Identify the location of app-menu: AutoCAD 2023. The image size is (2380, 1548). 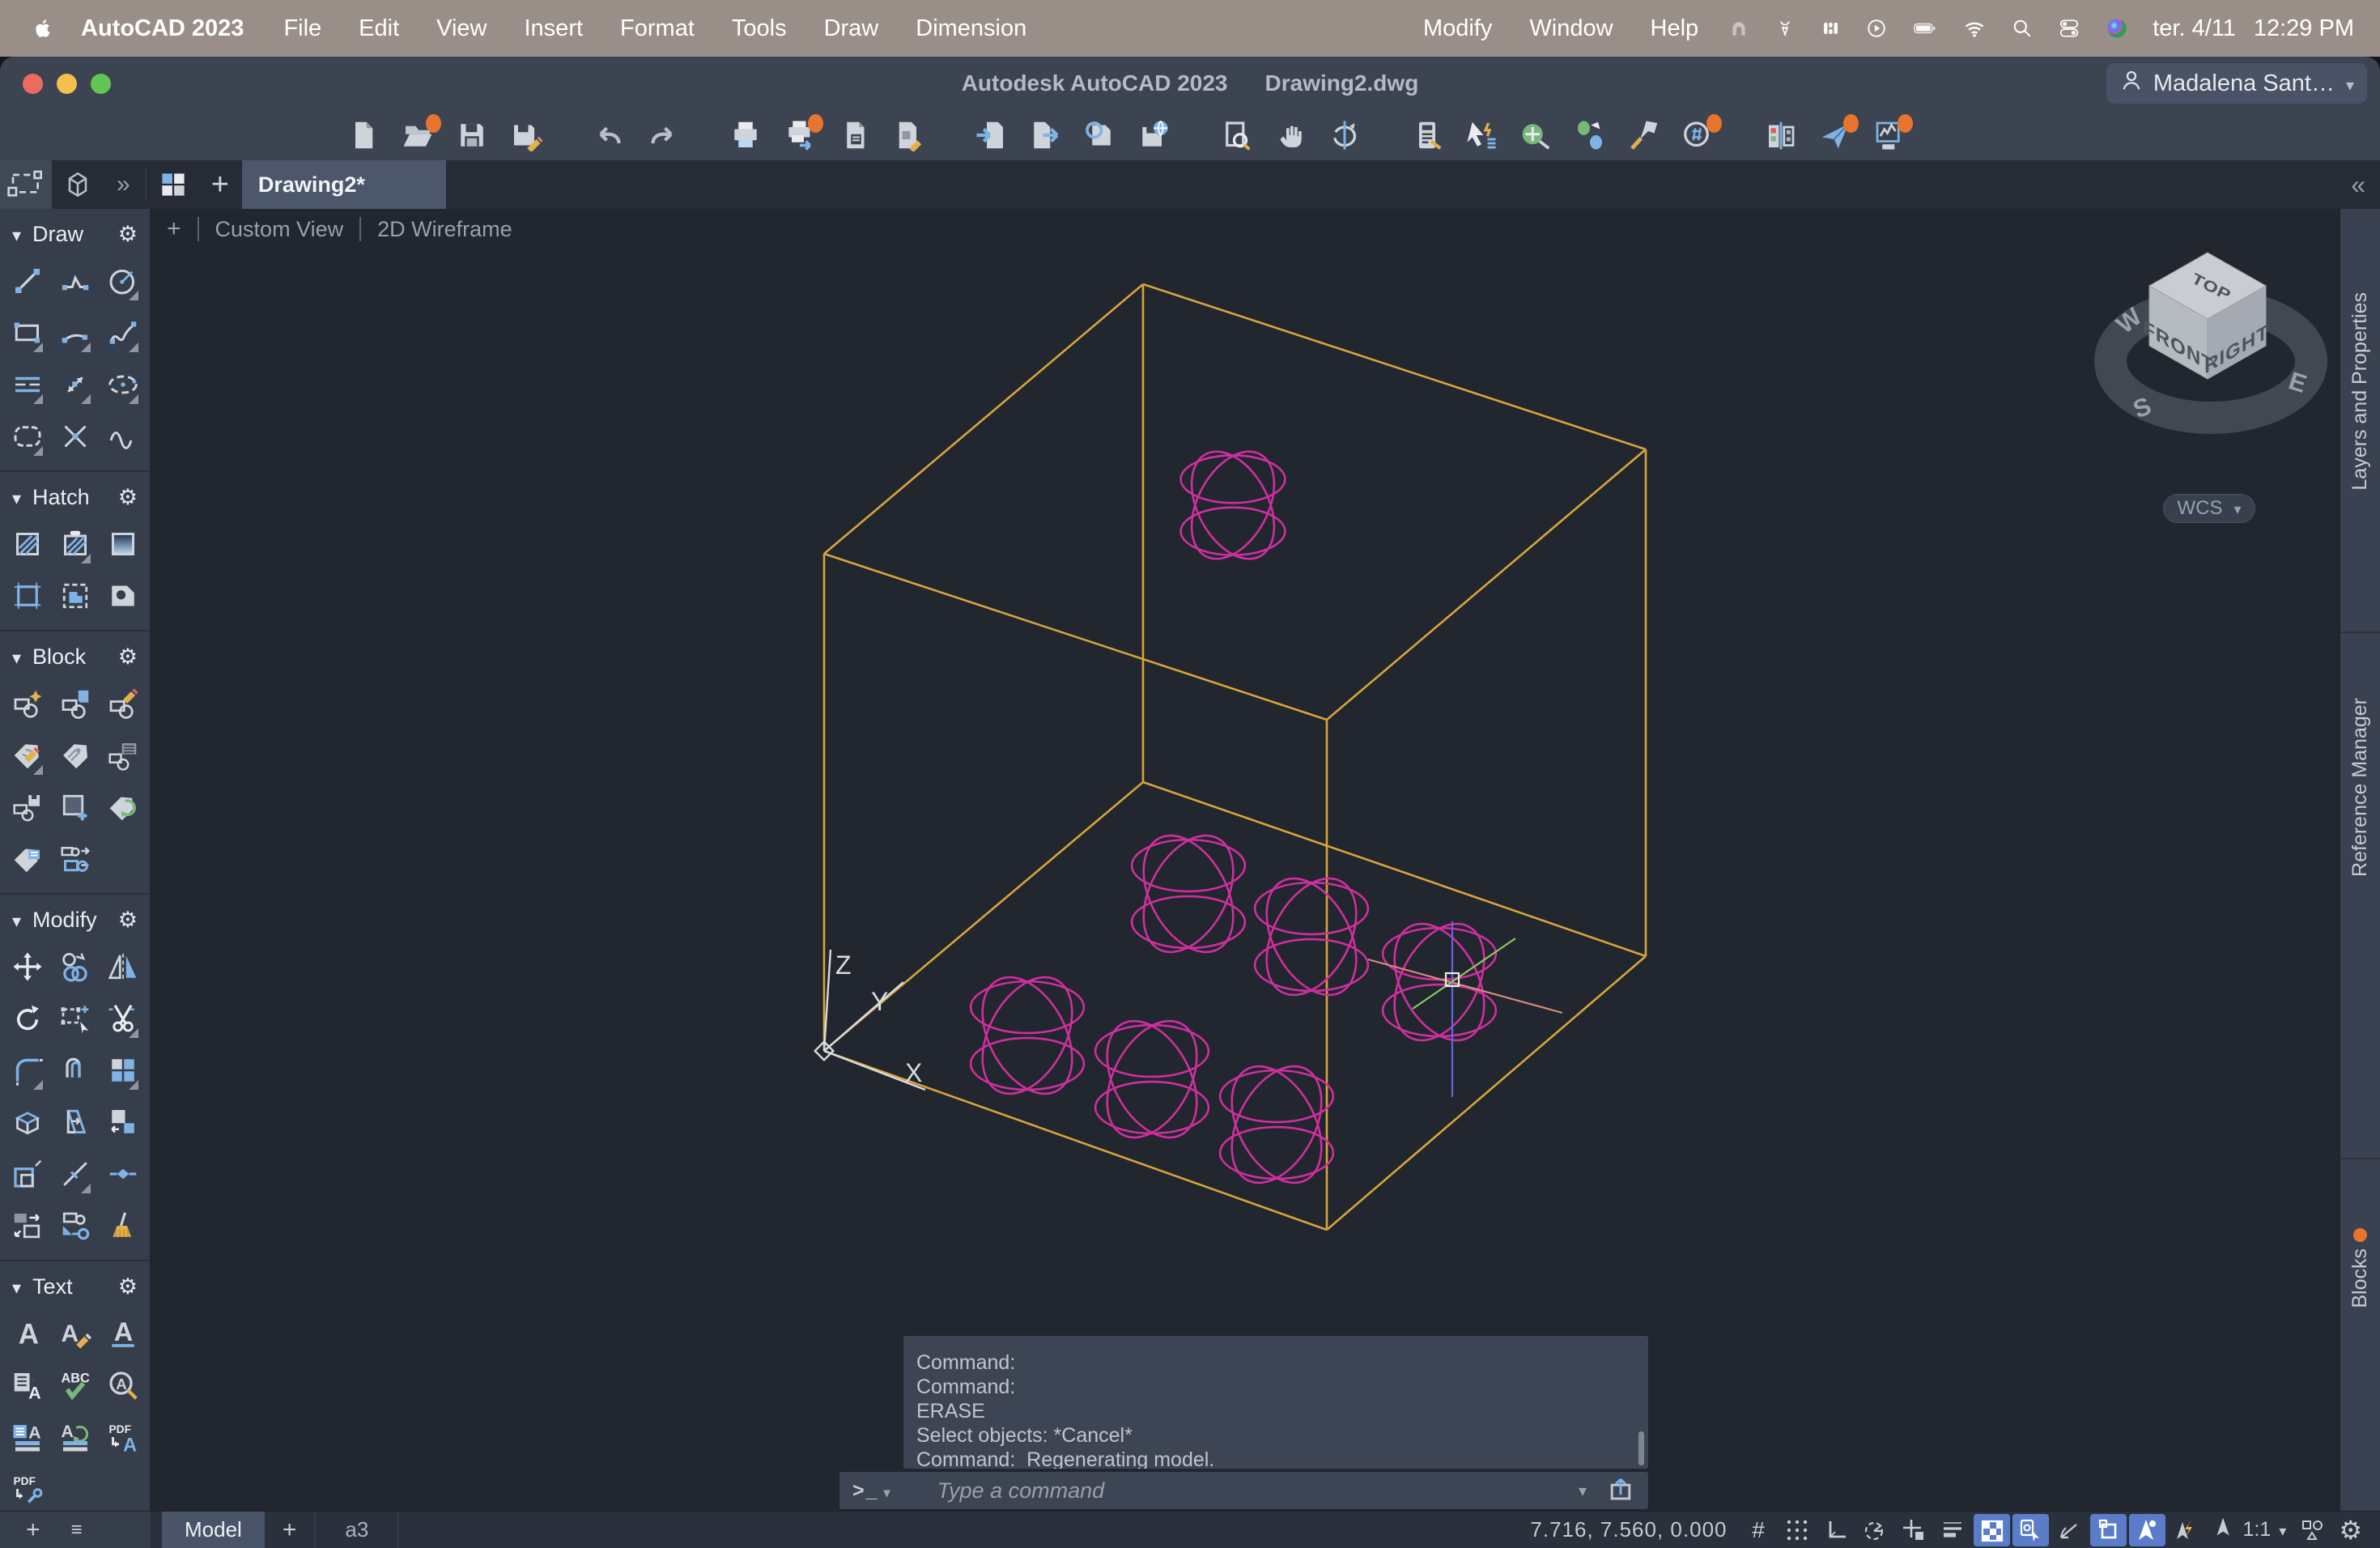
(165, 29).